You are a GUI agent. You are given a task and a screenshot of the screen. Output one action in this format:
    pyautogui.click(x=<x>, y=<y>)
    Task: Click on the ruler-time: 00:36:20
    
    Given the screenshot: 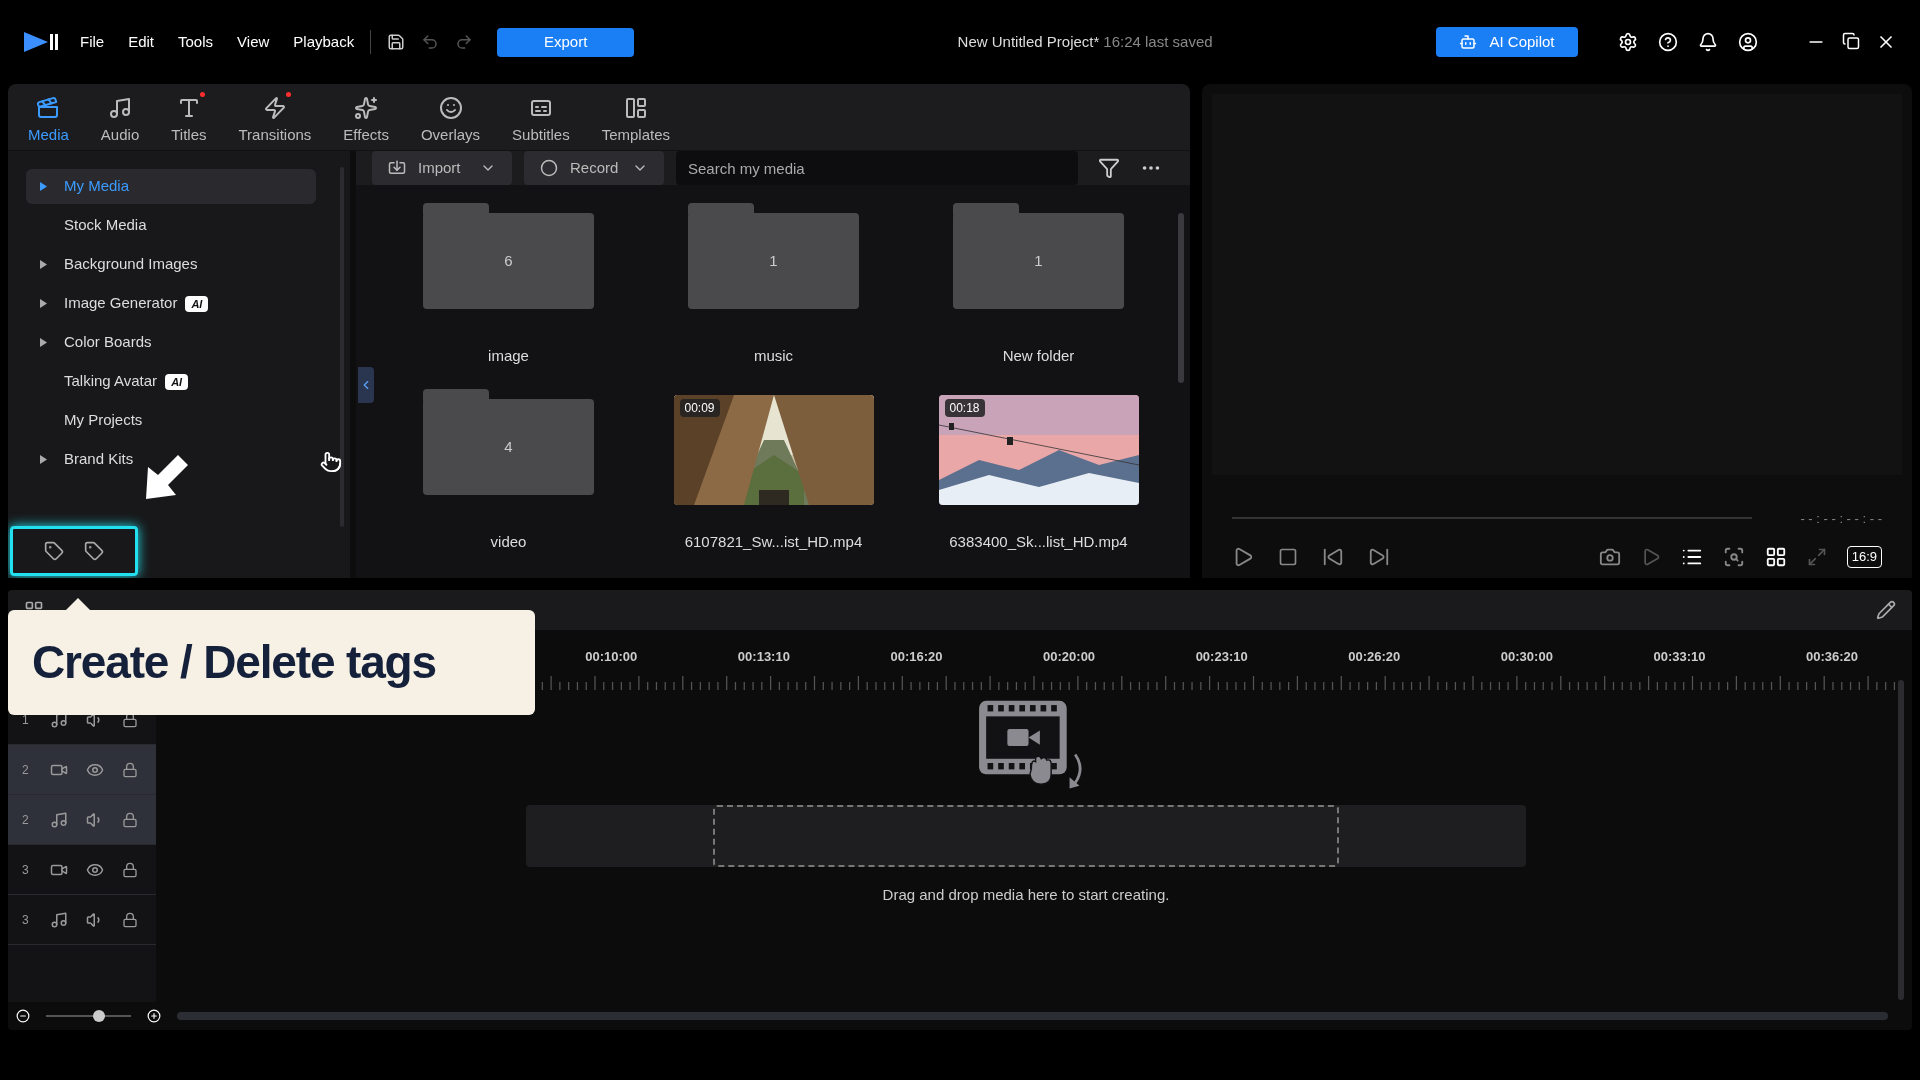 What is the action you would take?
    pyautogui.click(x=1832, y=656)
    